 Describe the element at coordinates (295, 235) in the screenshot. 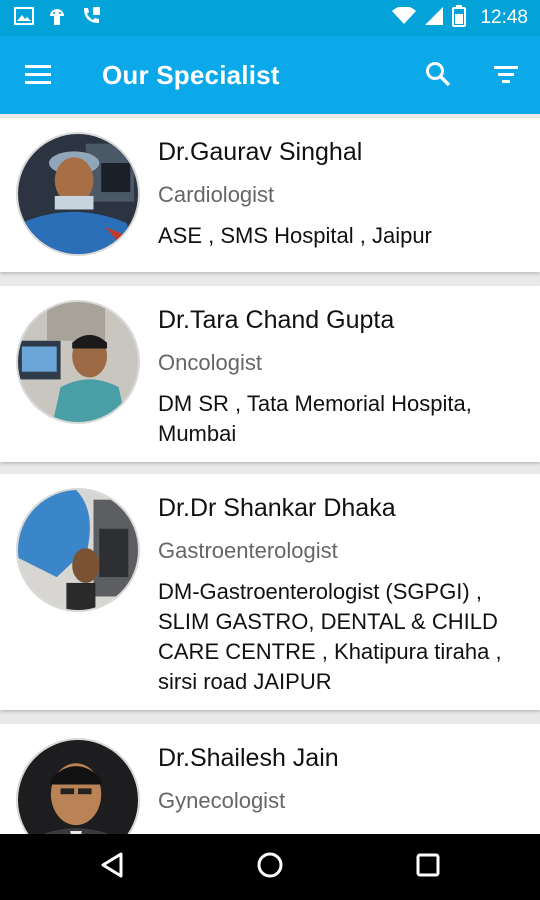

I see `specialist-details: ASE , SMS Hospital , Jaipur` at that location.